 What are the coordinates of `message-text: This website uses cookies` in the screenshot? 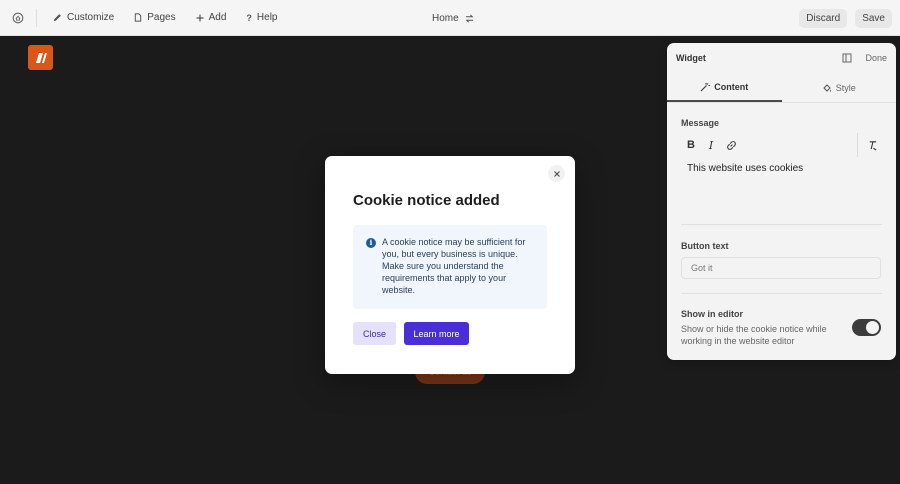 It's located at (745, 168).